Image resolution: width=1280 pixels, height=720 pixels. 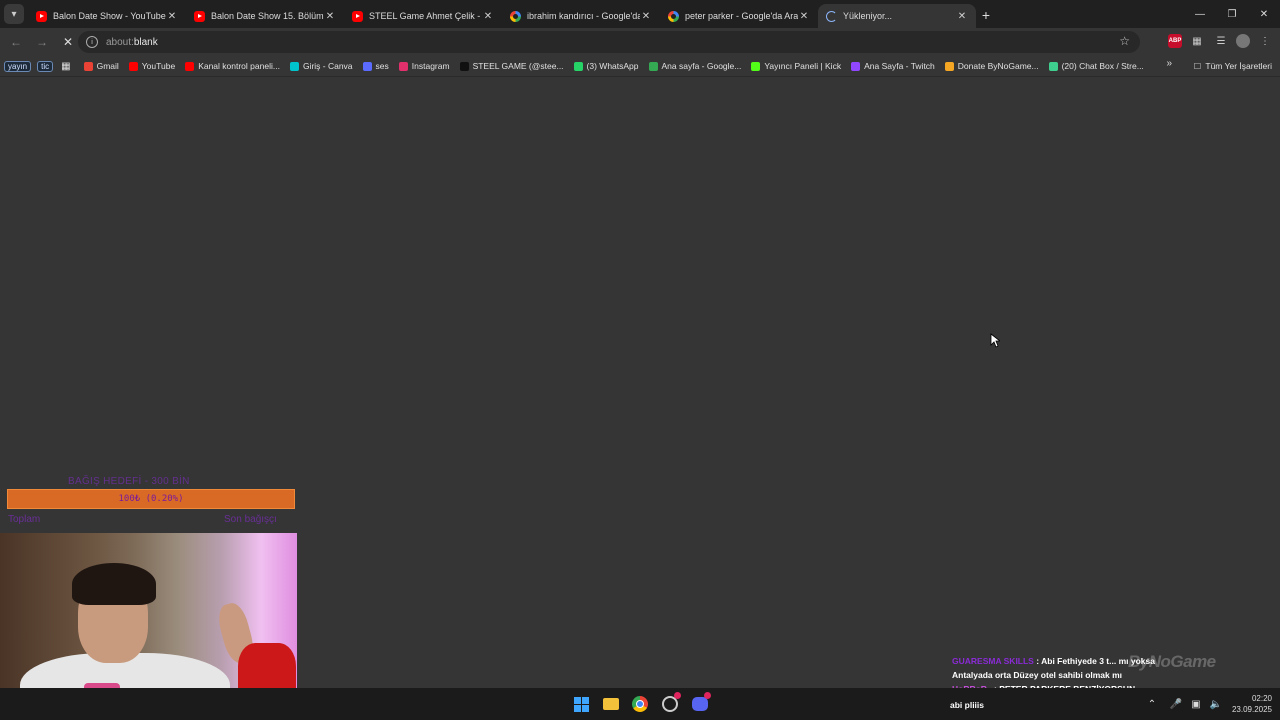 I want to click on new-tab-button: +, so click(x=986, y=15).